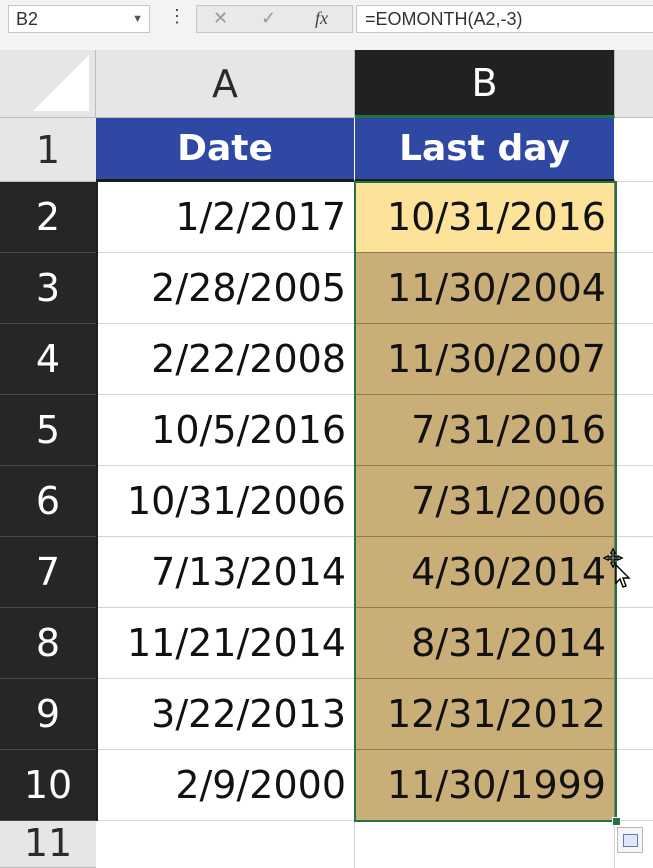  I want to click on cell-a3: 2/28/2005, so click(225, 288).